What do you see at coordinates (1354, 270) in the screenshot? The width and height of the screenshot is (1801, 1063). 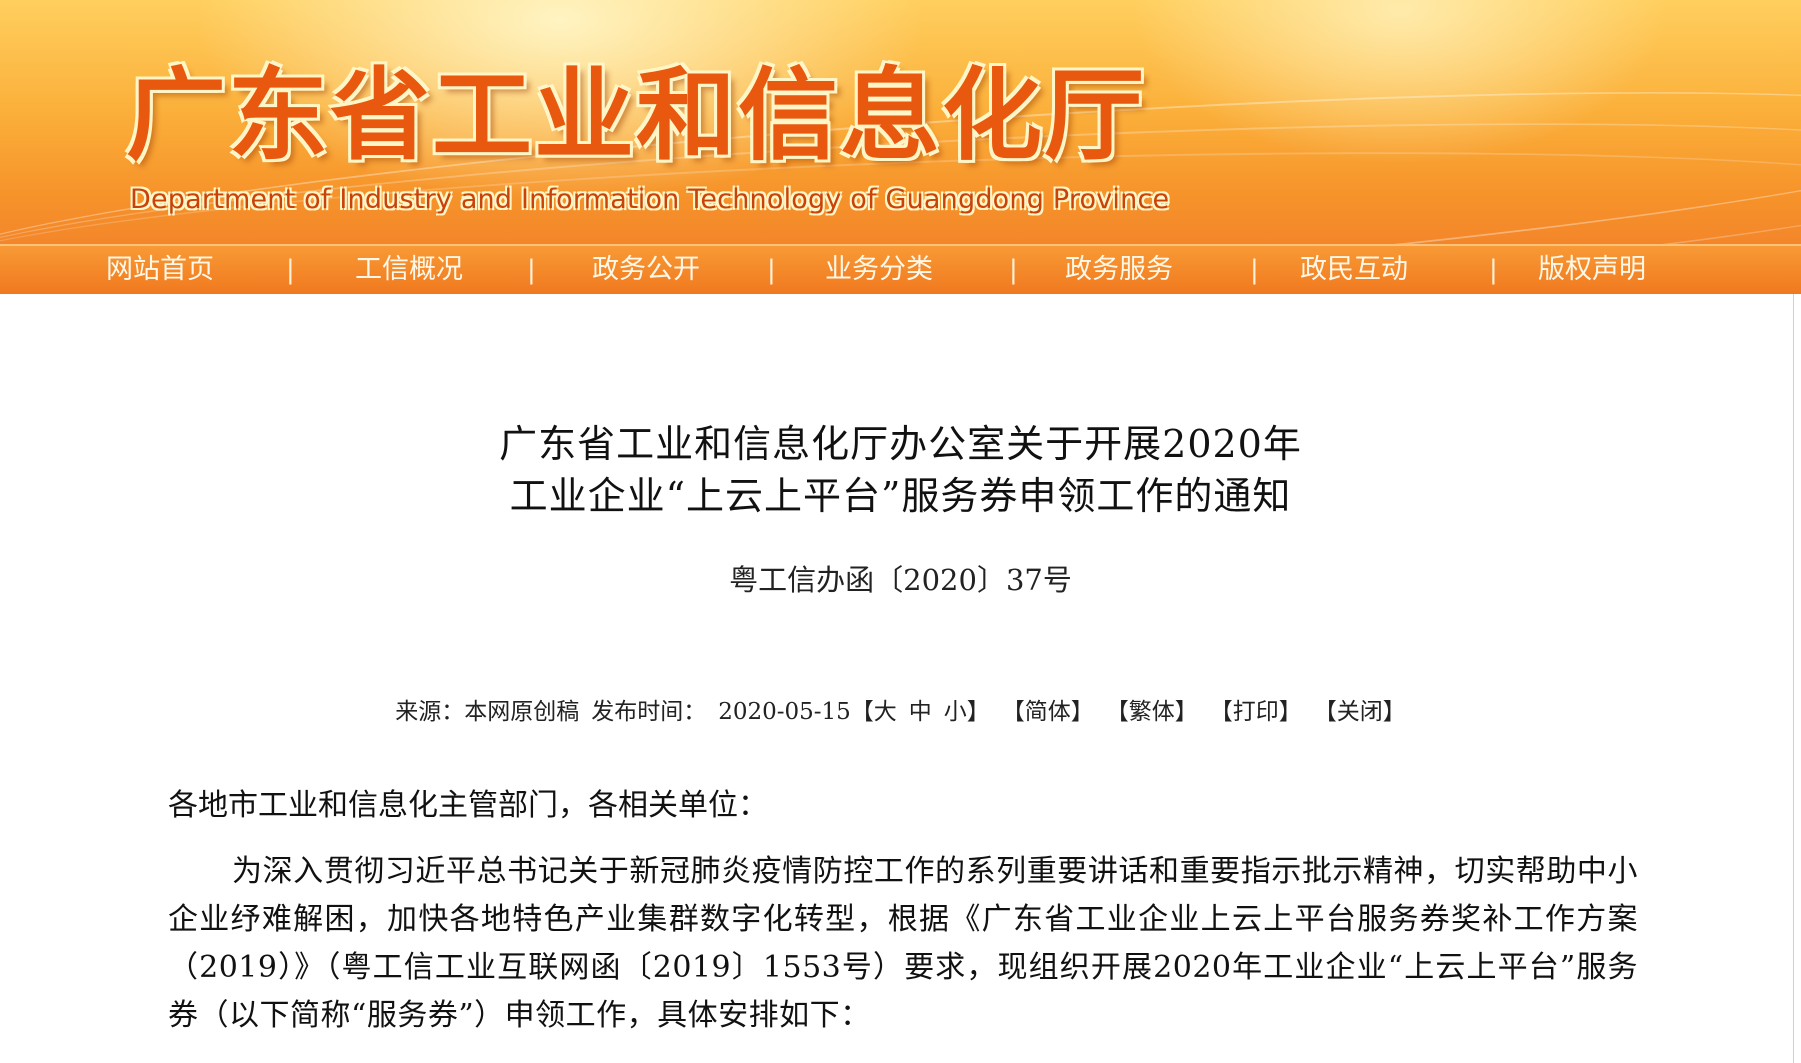 I see `nav-item-interaction: 政民互动` at bounding box center [1354, 270].